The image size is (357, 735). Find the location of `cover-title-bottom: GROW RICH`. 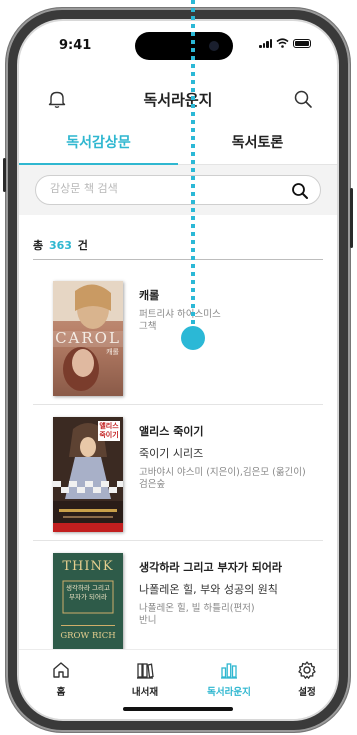

cover-title-bottom: GROW RICH is located at coordinates (88, 636).